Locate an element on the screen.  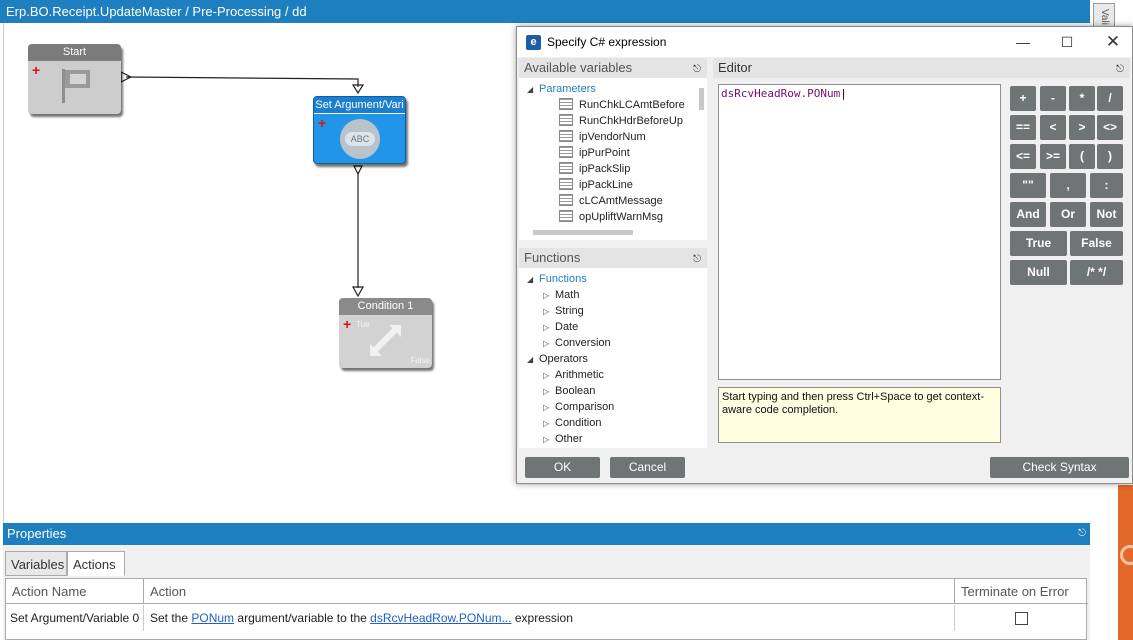
properties-title: Properties is located at coordinates (37, 533).